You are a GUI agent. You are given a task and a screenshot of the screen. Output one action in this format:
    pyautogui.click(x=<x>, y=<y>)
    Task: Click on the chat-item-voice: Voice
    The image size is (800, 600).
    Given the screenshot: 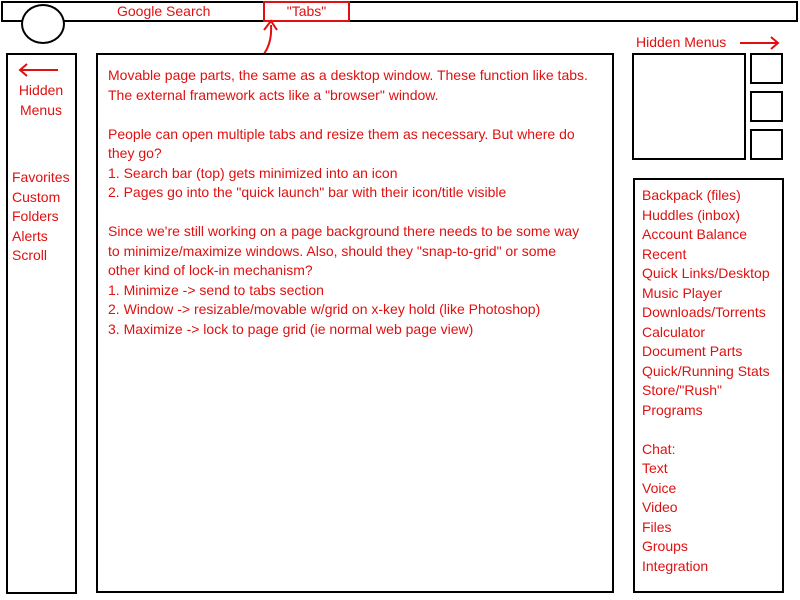 What is the action you would take?
    pyautogui.click(x=706, y=489)
    